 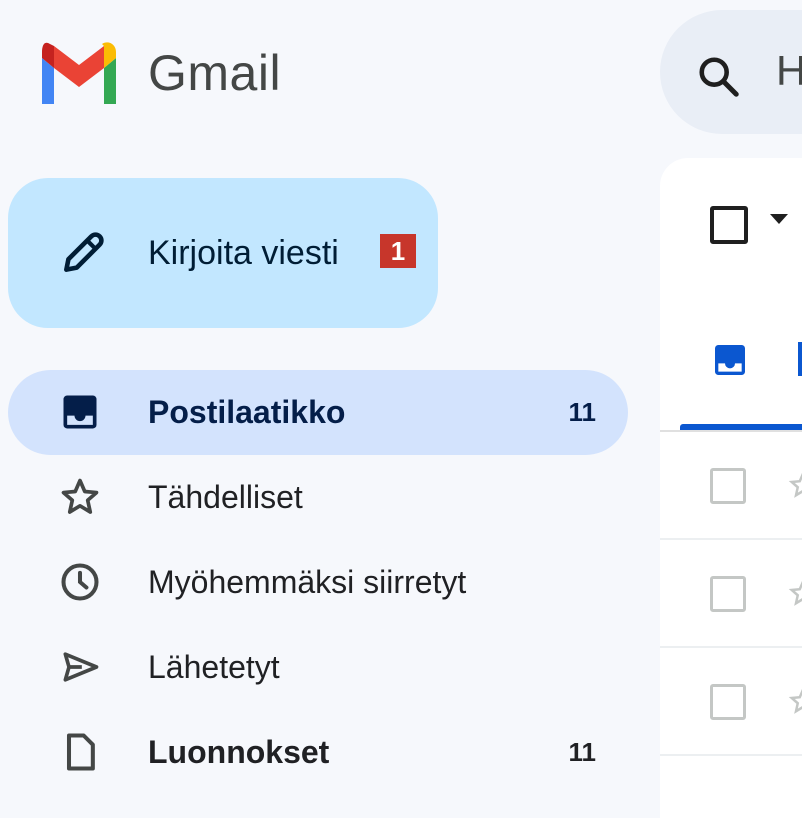 What do you see at coordinates (214, 667) in the screenshot?
I see `sidebar-item-label: Lähetetyt` at bounding box center [214, 667].